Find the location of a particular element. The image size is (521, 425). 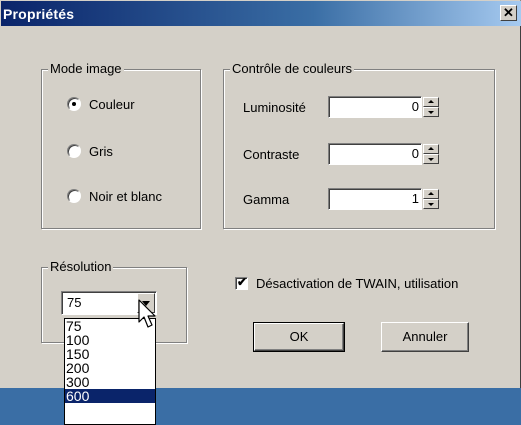

twain-checkbox-label: Désactivation de TWAIN, utilisation is located at coordinates (357, 283).